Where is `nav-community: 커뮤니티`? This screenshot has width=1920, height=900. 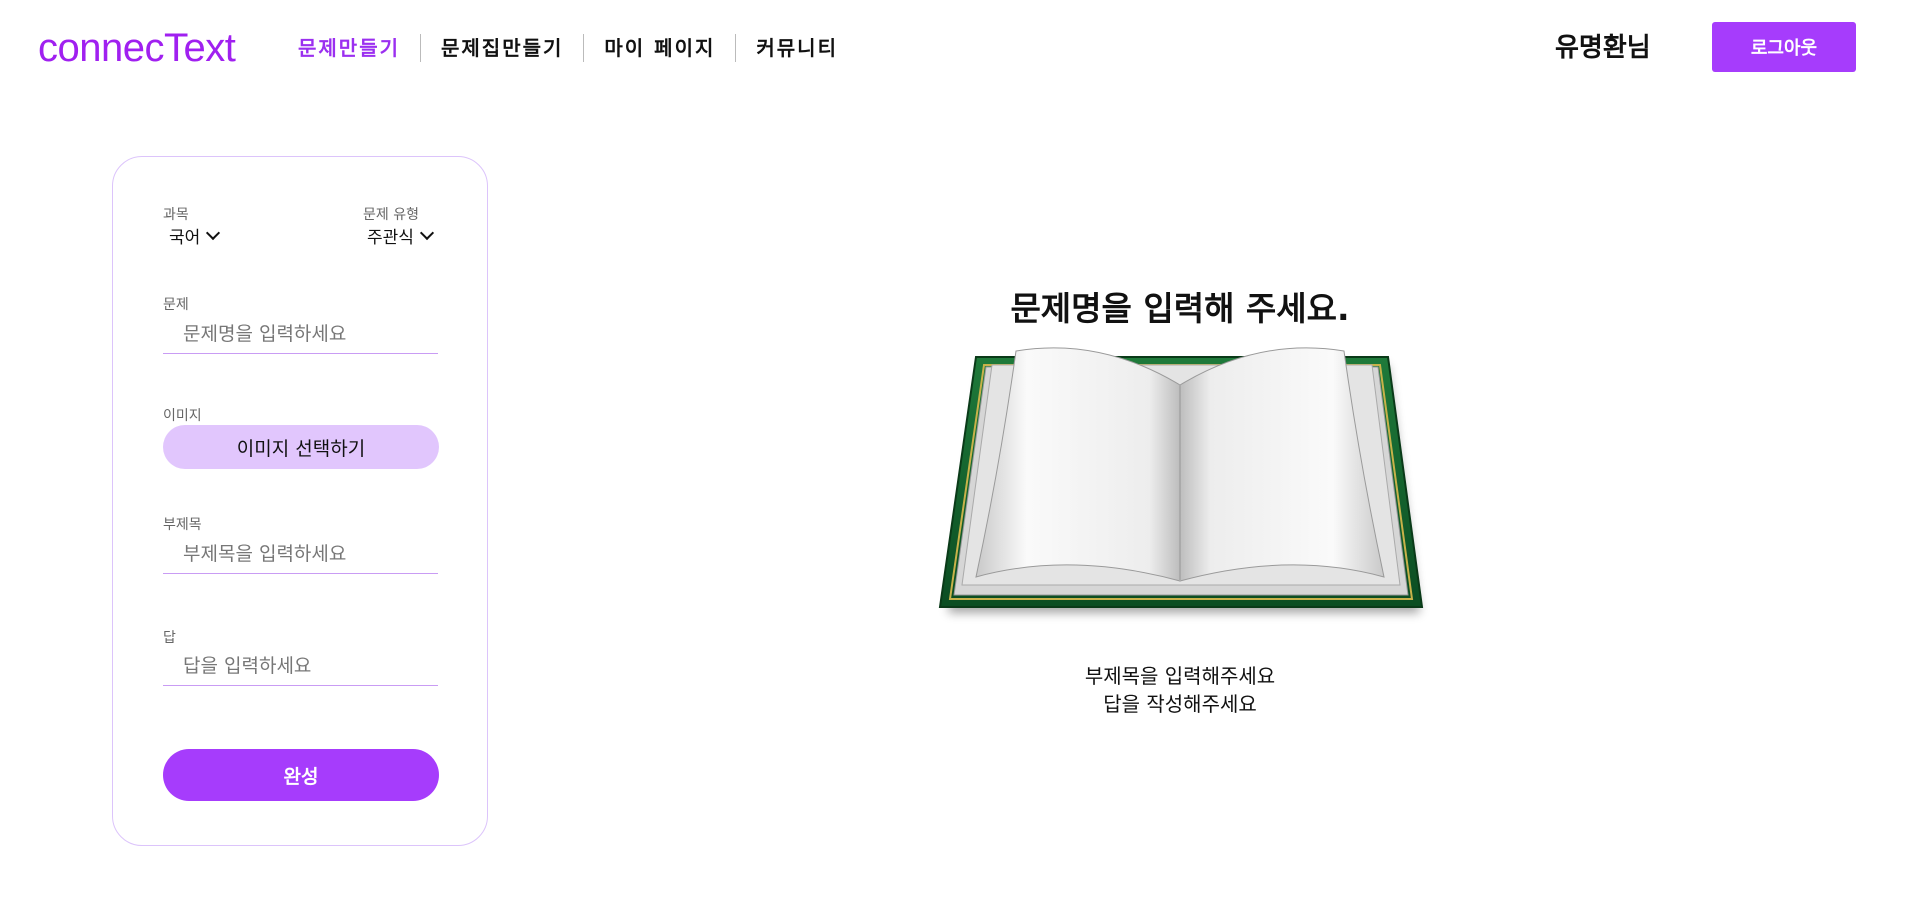
nav-community: 커뮤니티 is located at coordinates (797, 48).